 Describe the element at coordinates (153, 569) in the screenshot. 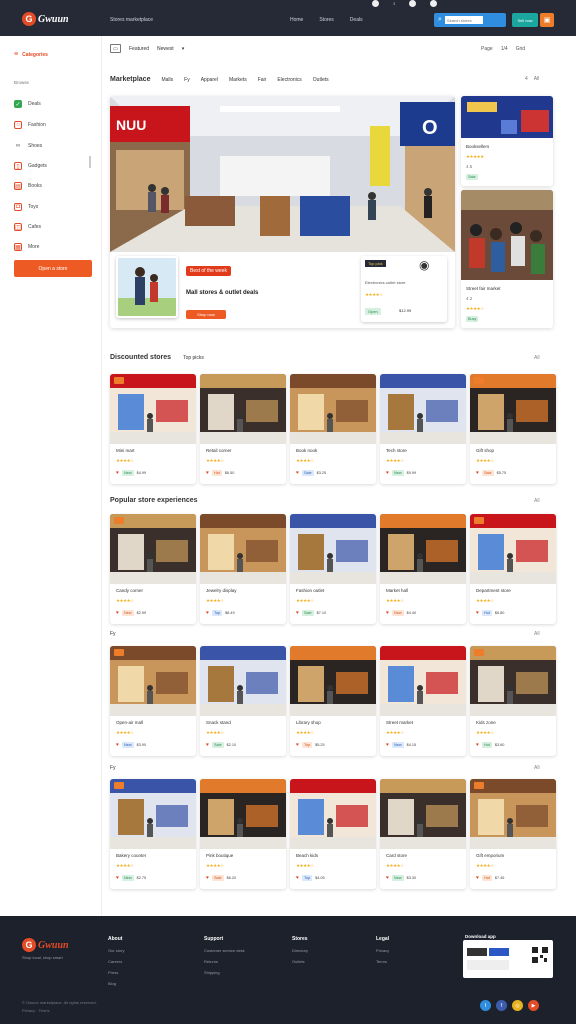

I see `store-card: Candy corner ★★★★☆ ♥ New $2.99` at that location.